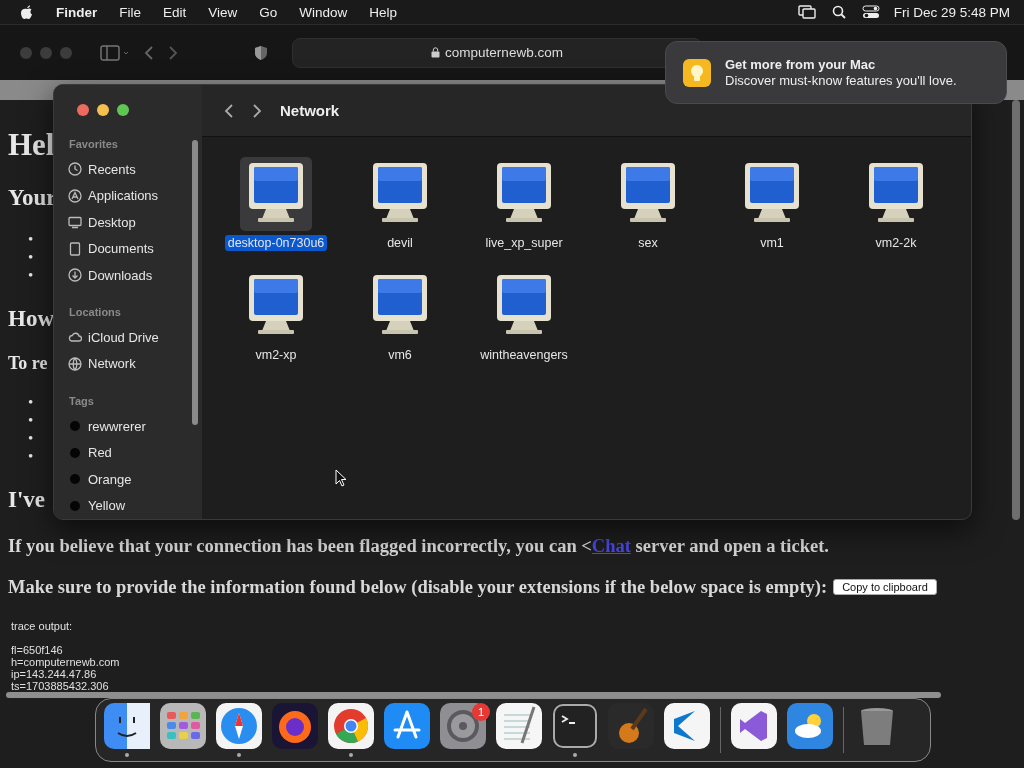 The width and height of the screenshot is (1024, 768). I want to click on section-heading: Your, so click(32, 197).